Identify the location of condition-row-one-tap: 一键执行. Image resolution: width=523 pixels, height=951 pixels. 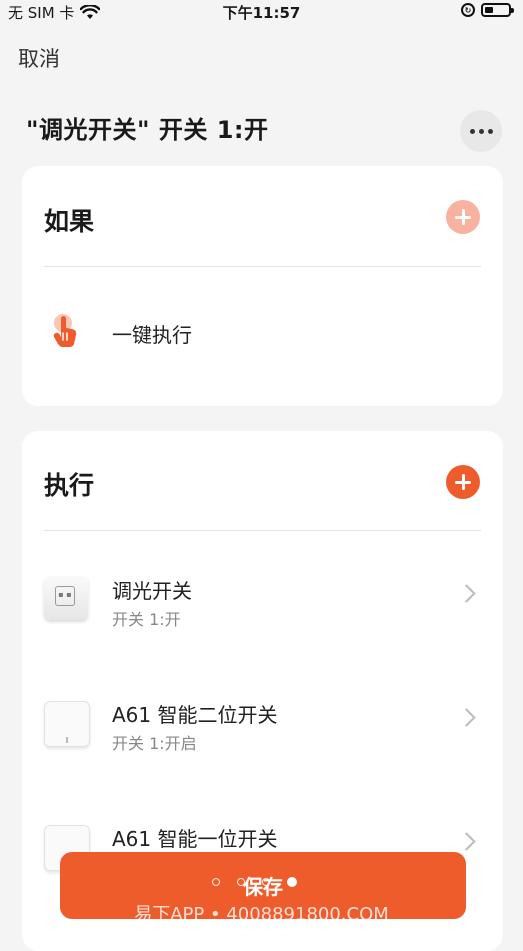
(262, 334).